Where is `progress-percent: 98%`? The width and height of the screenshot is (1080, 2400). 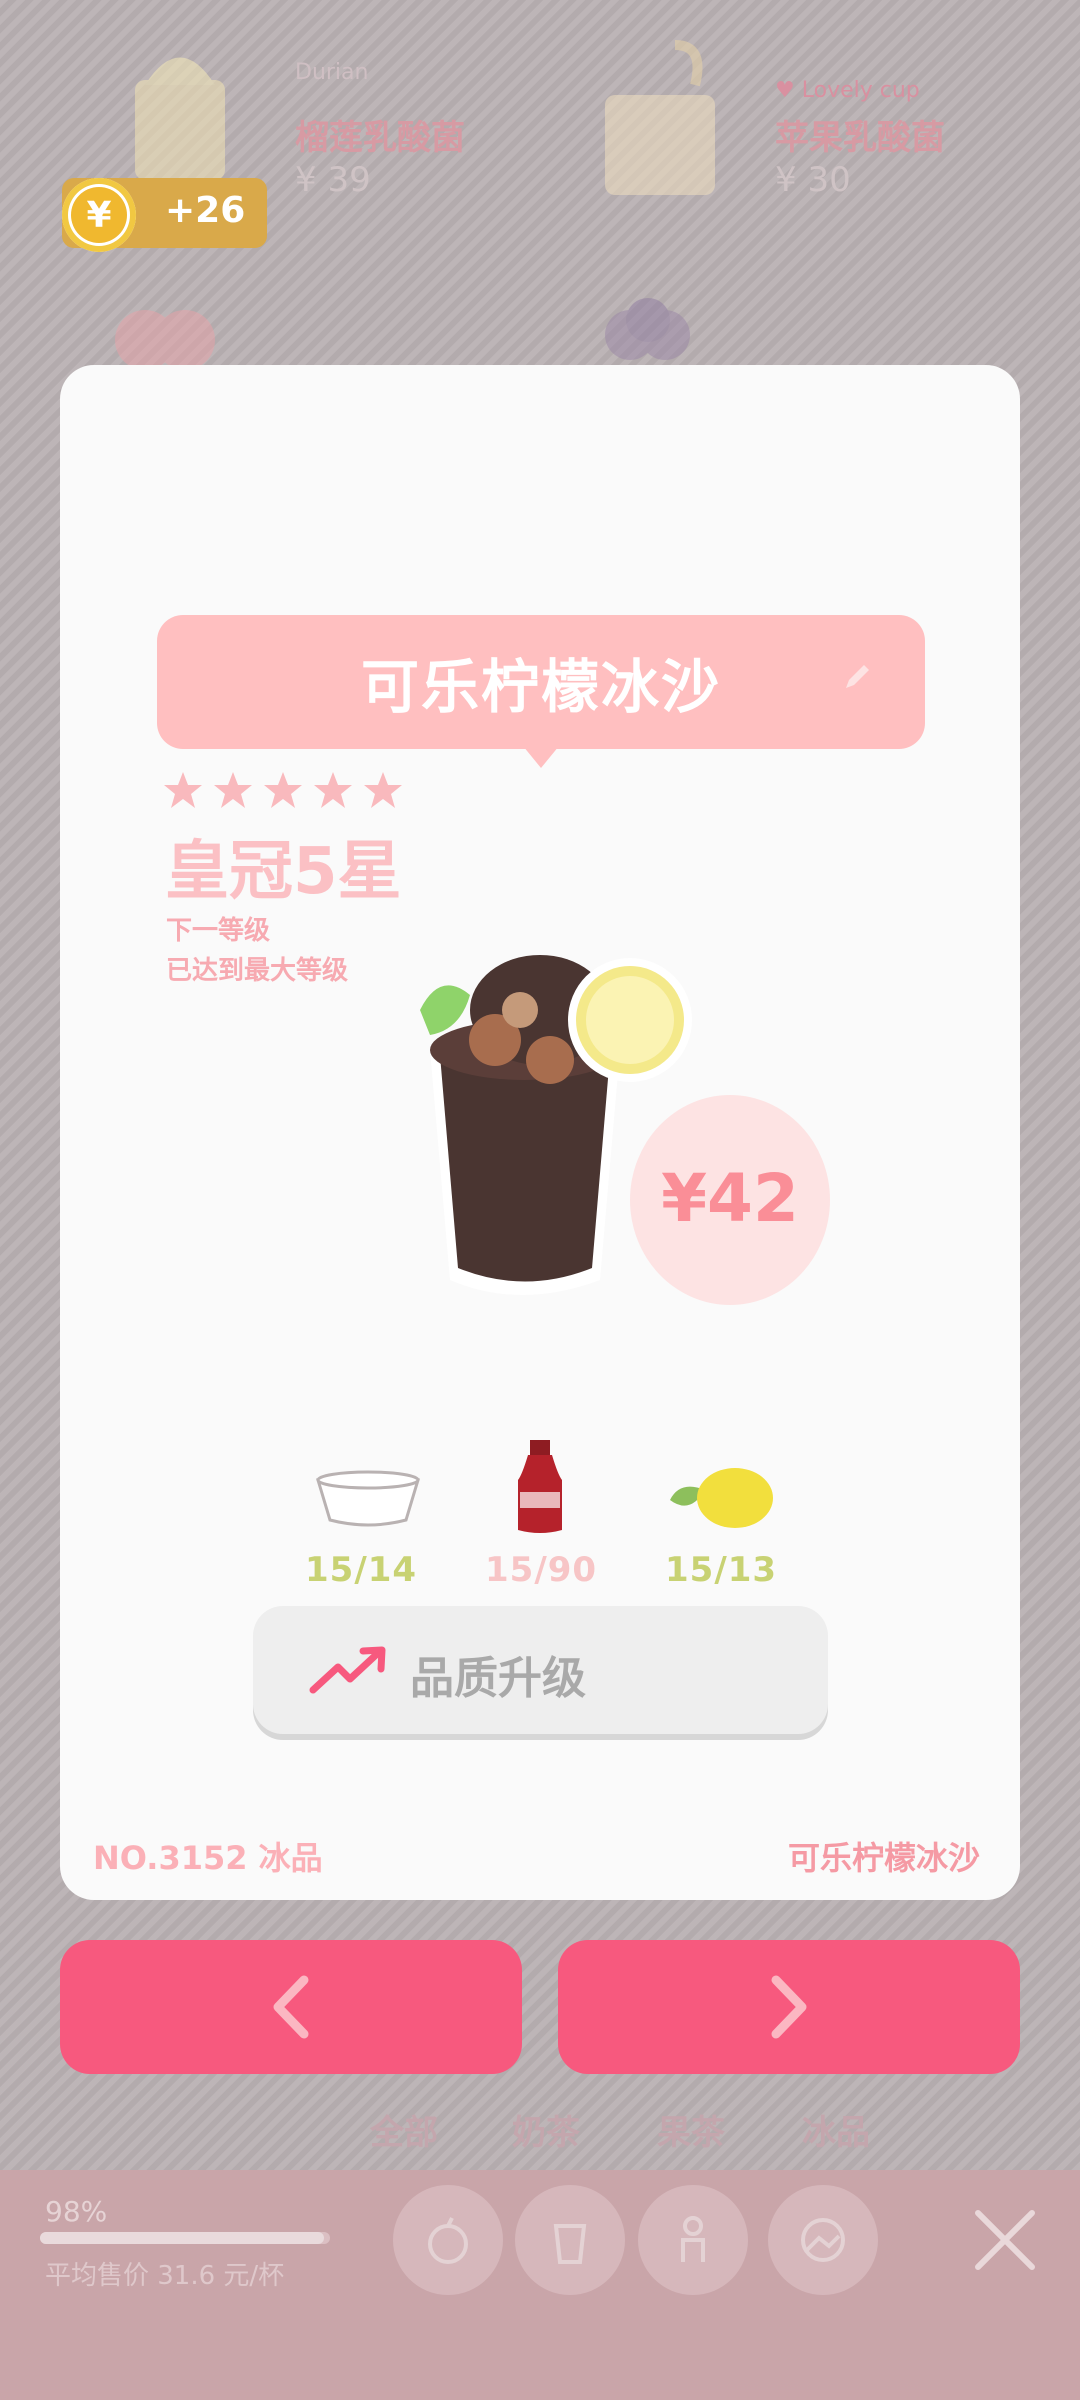 progress-percent: 98% is located at coordinates (76, 2211).